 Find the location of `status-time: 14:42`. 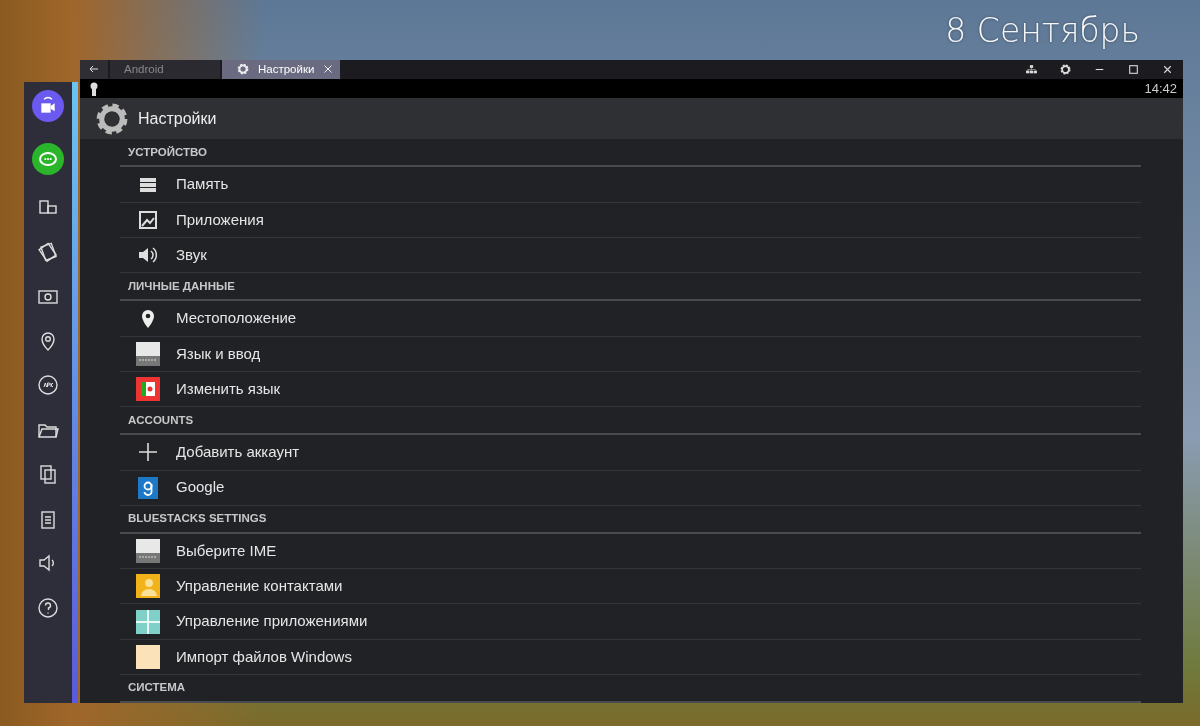

status-time: 14:42 is located at coordinates (1160, 88).